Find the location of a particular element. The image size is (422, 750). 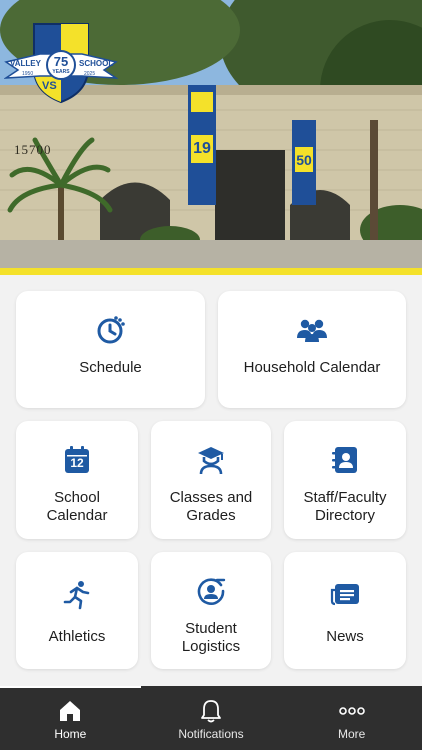

nav-more: More is located at coordinates (351, 718).